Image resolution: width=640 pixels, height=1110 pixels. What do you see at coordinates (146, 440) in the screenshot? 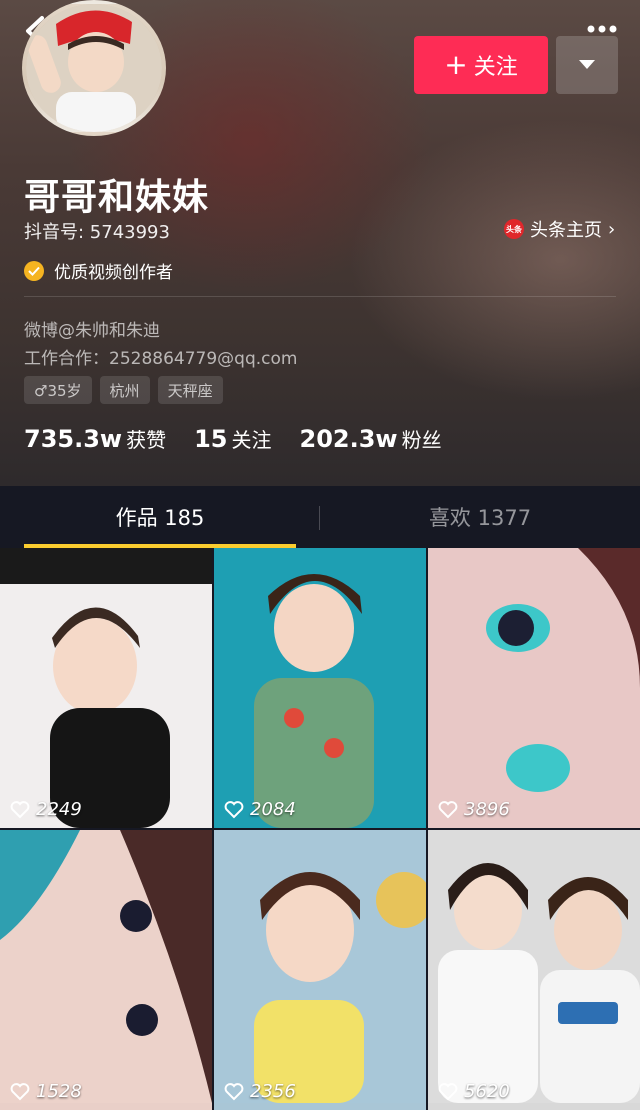
I see `stat-likes-label: 获赞` at bounding box center [146, 440].